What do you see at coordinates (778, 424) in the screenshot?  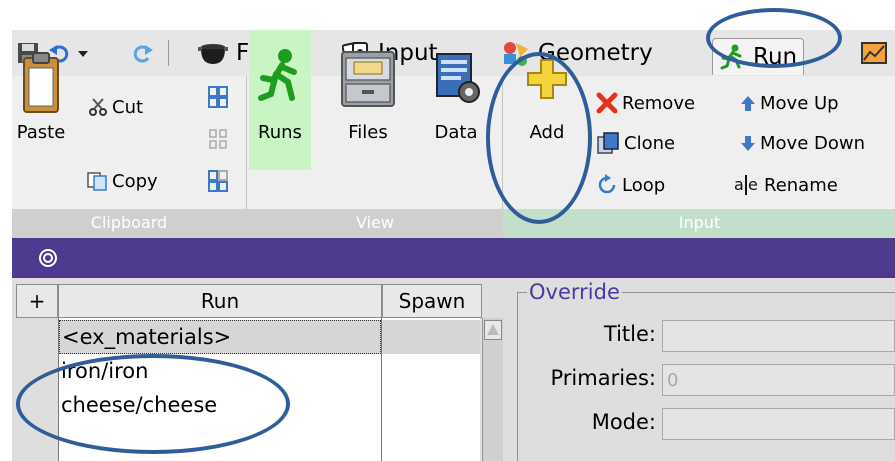 I see `mode-field` at bounding box center [778, 424].